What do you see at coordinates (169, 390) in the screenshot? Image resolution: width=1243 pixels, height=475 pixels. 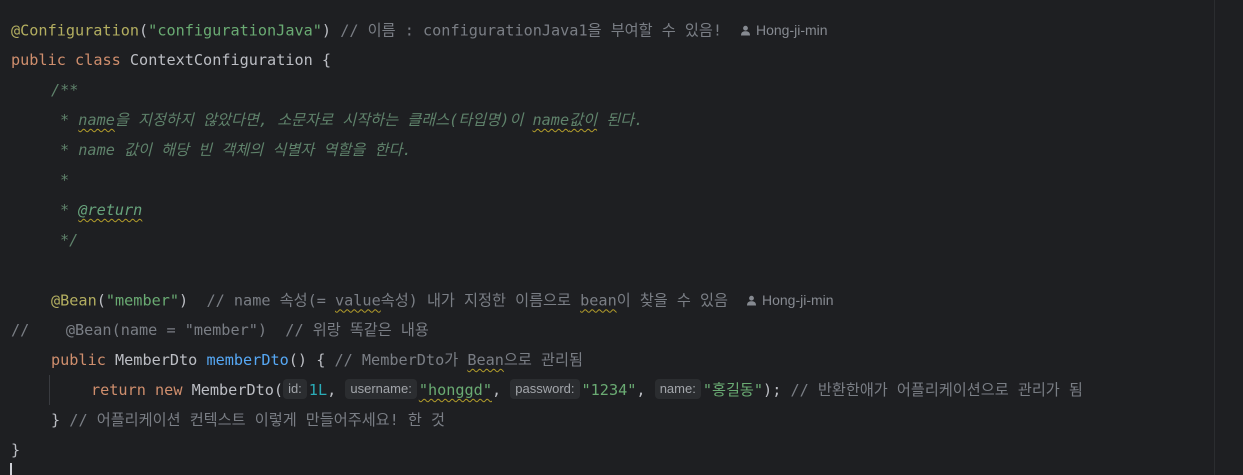 I see `keyword-new: new` at bounding box center [169, 390].